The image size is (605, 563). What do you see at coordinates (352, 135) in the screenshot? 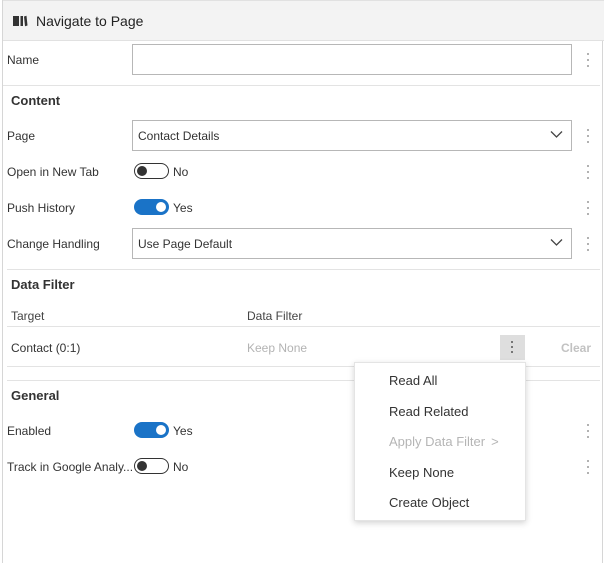
I see `page-select: Contact Details` at bounding box center [352, 135].